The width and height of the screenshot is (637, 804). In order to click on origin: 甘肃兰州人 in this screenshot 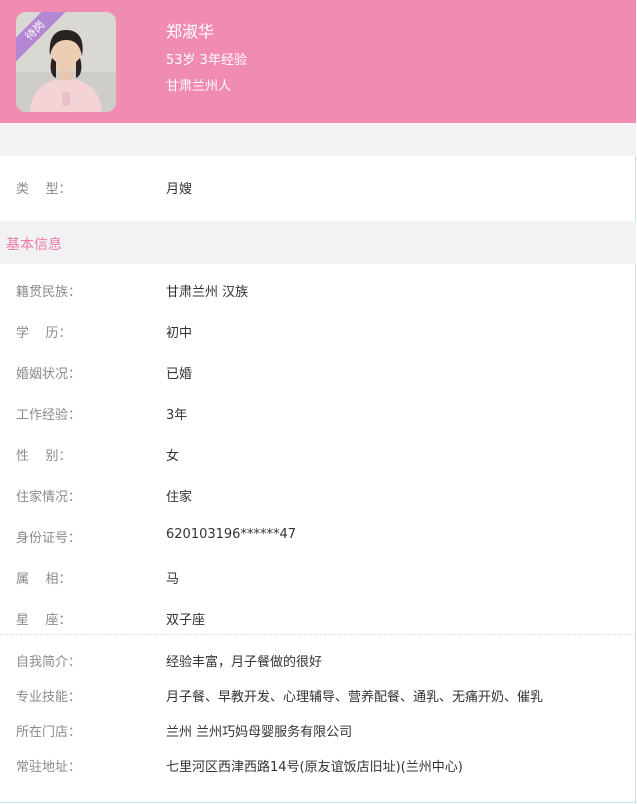, I will do `click(199, 86)`.